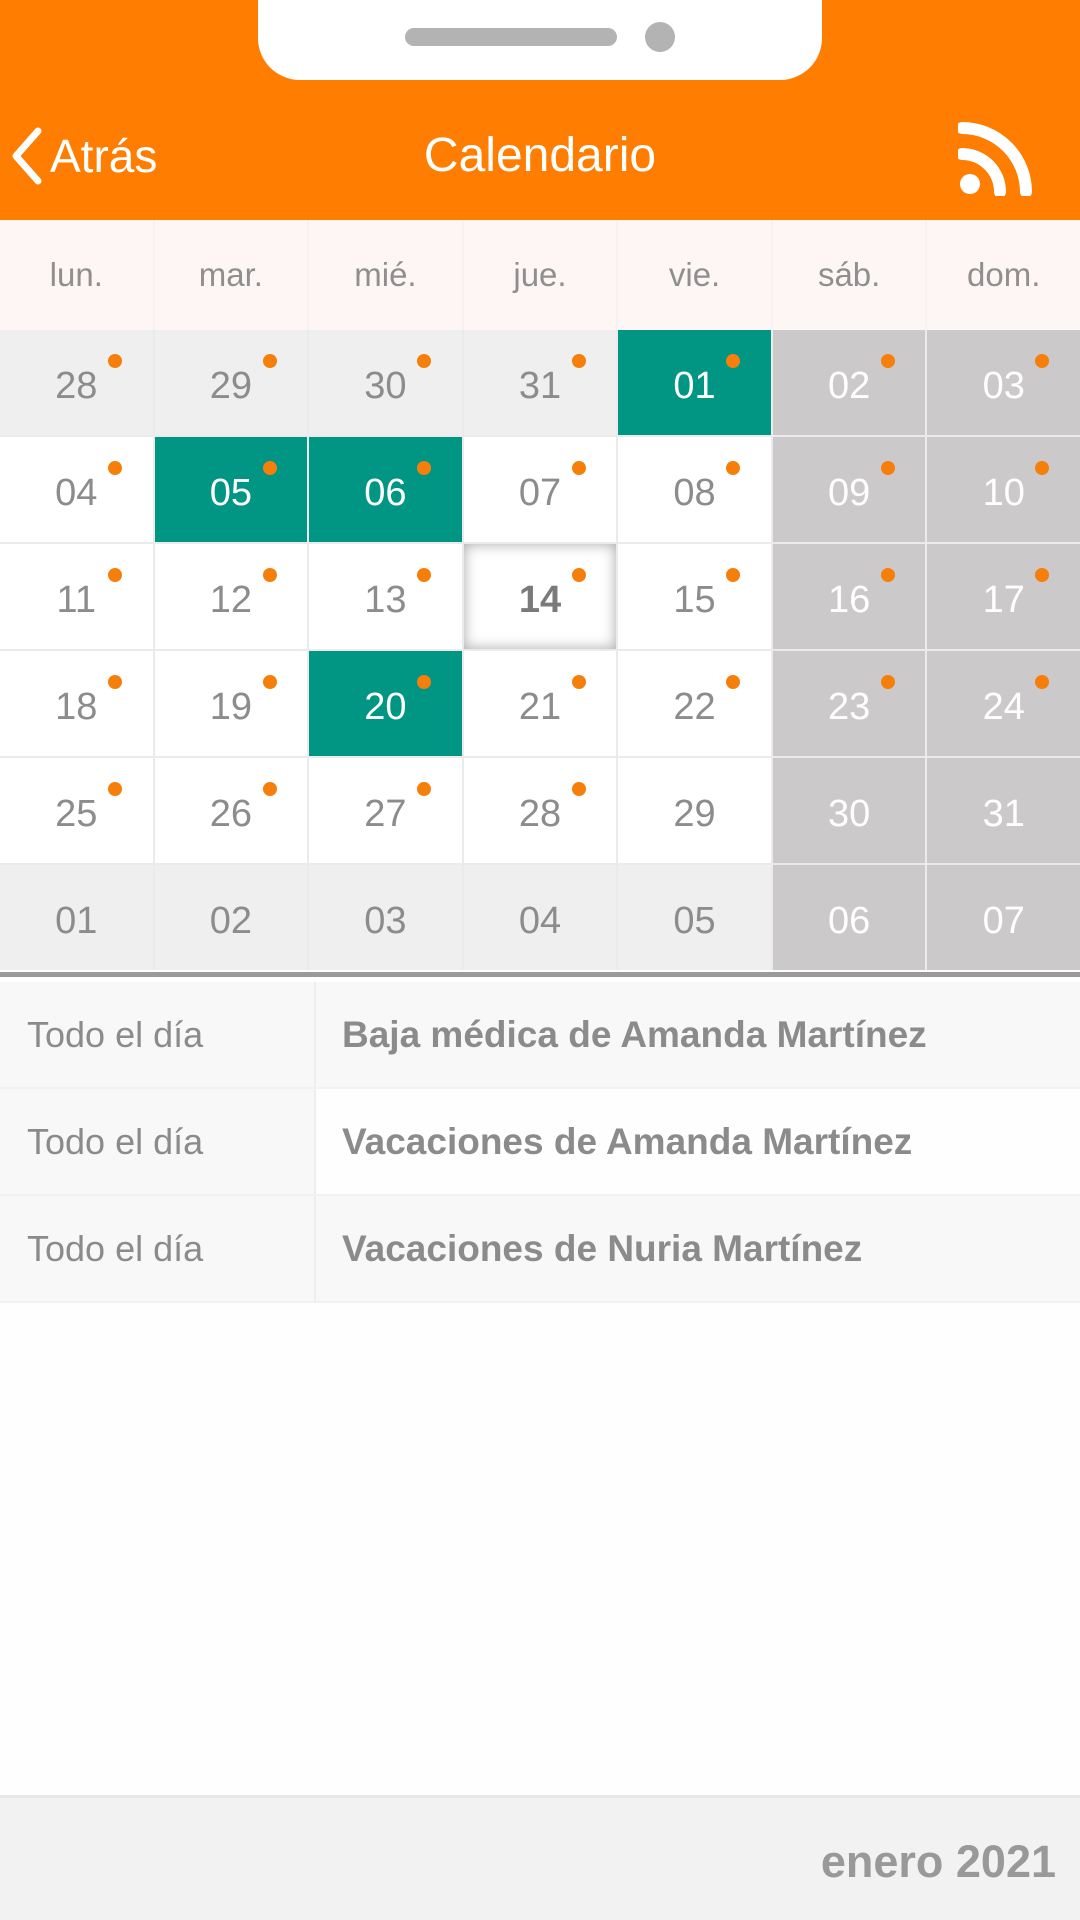 This screenshot has height=1920, width=1080. What do you see at coordinates (385, 814) in the screenshot?
I see `day-number: 27` at bounding box center [385, 814].